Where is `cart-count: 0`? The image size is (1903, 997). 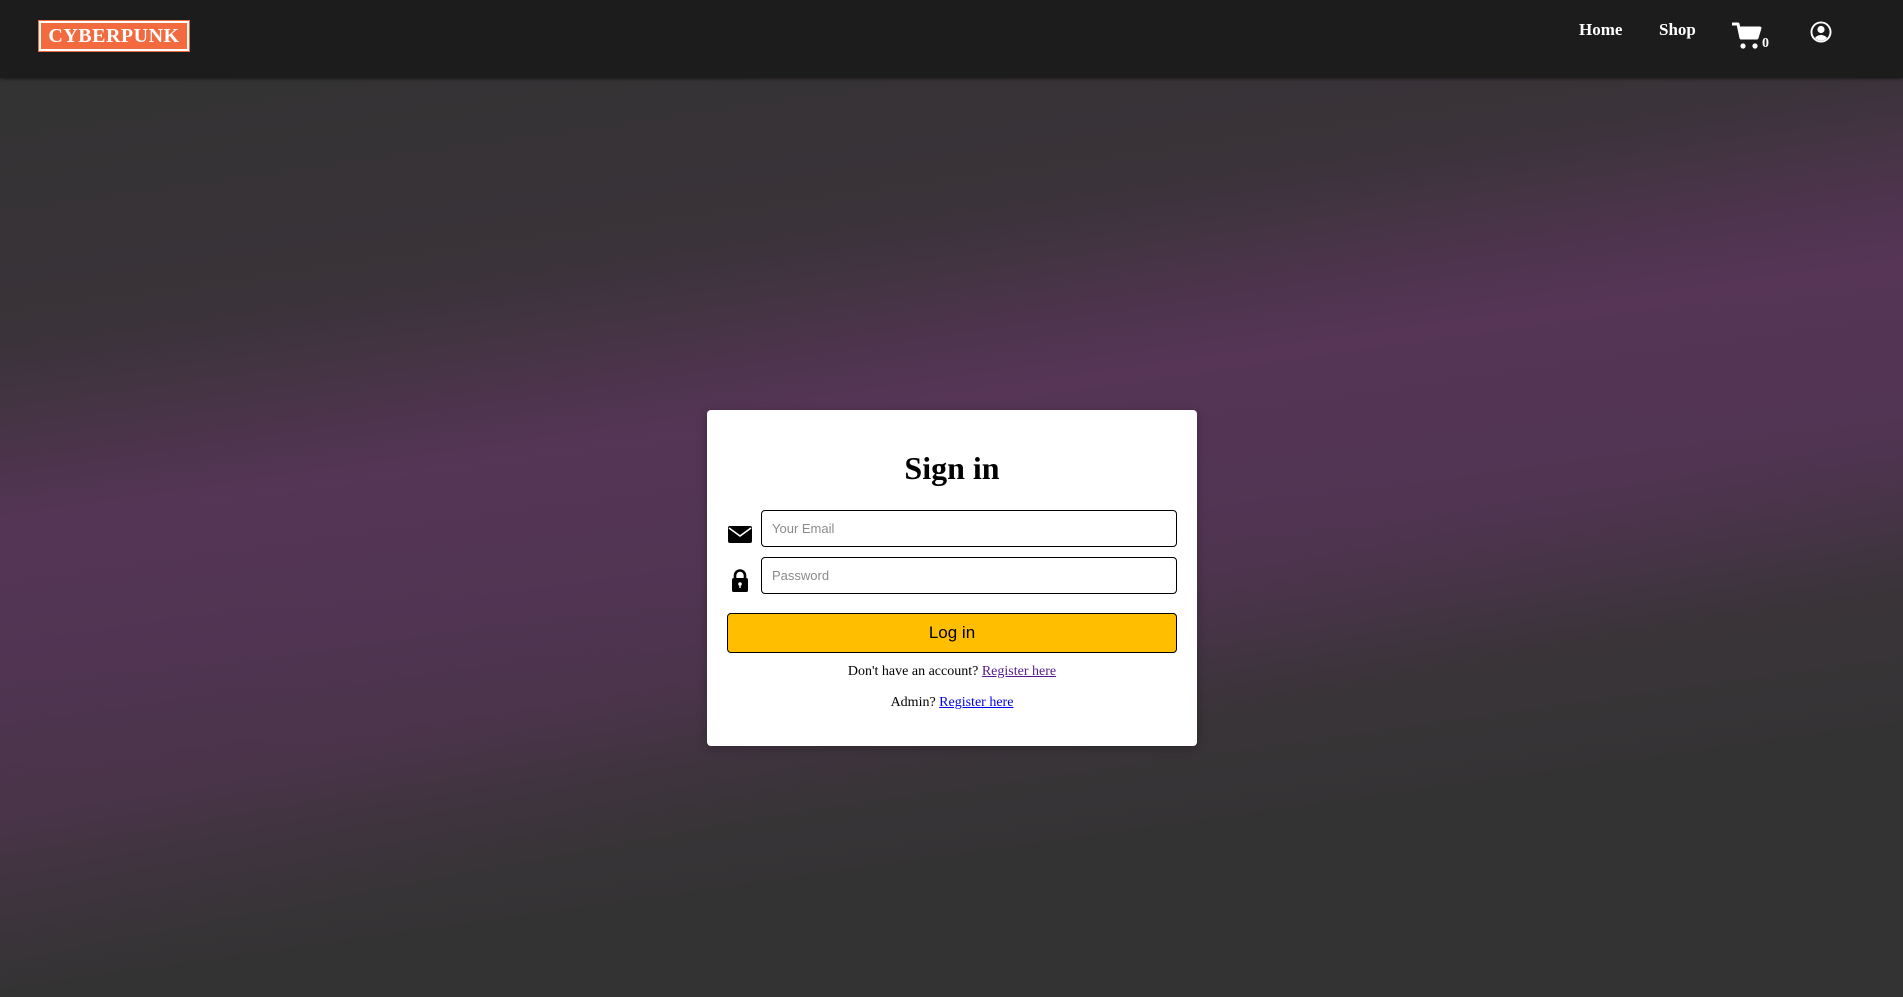 cart-count: 0 is located at coordinates (1765, 43).